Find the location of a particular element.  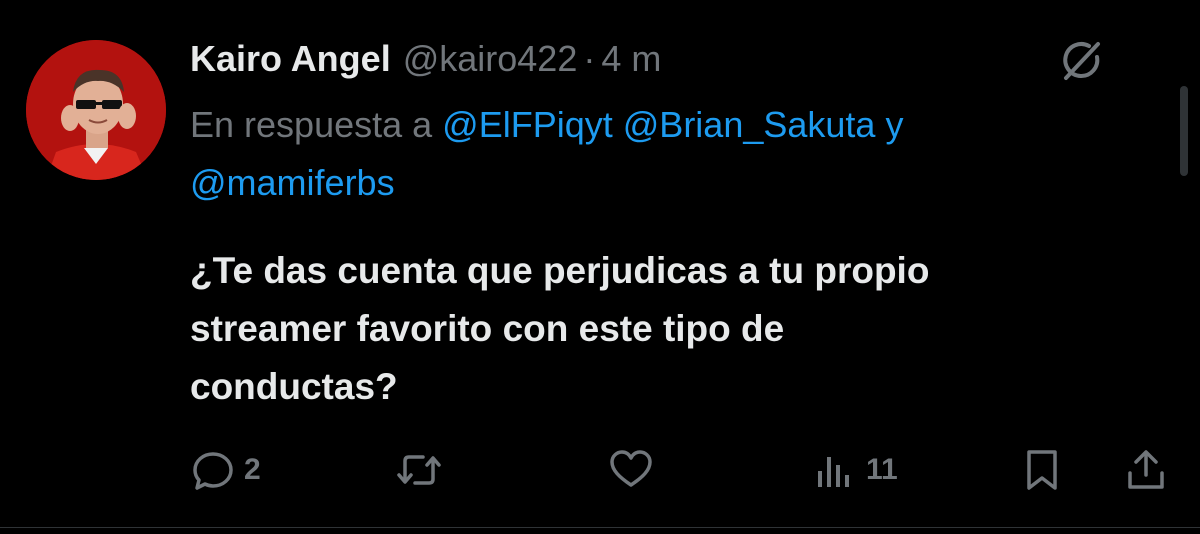

avatar-image is located at coordinates (96, 110).